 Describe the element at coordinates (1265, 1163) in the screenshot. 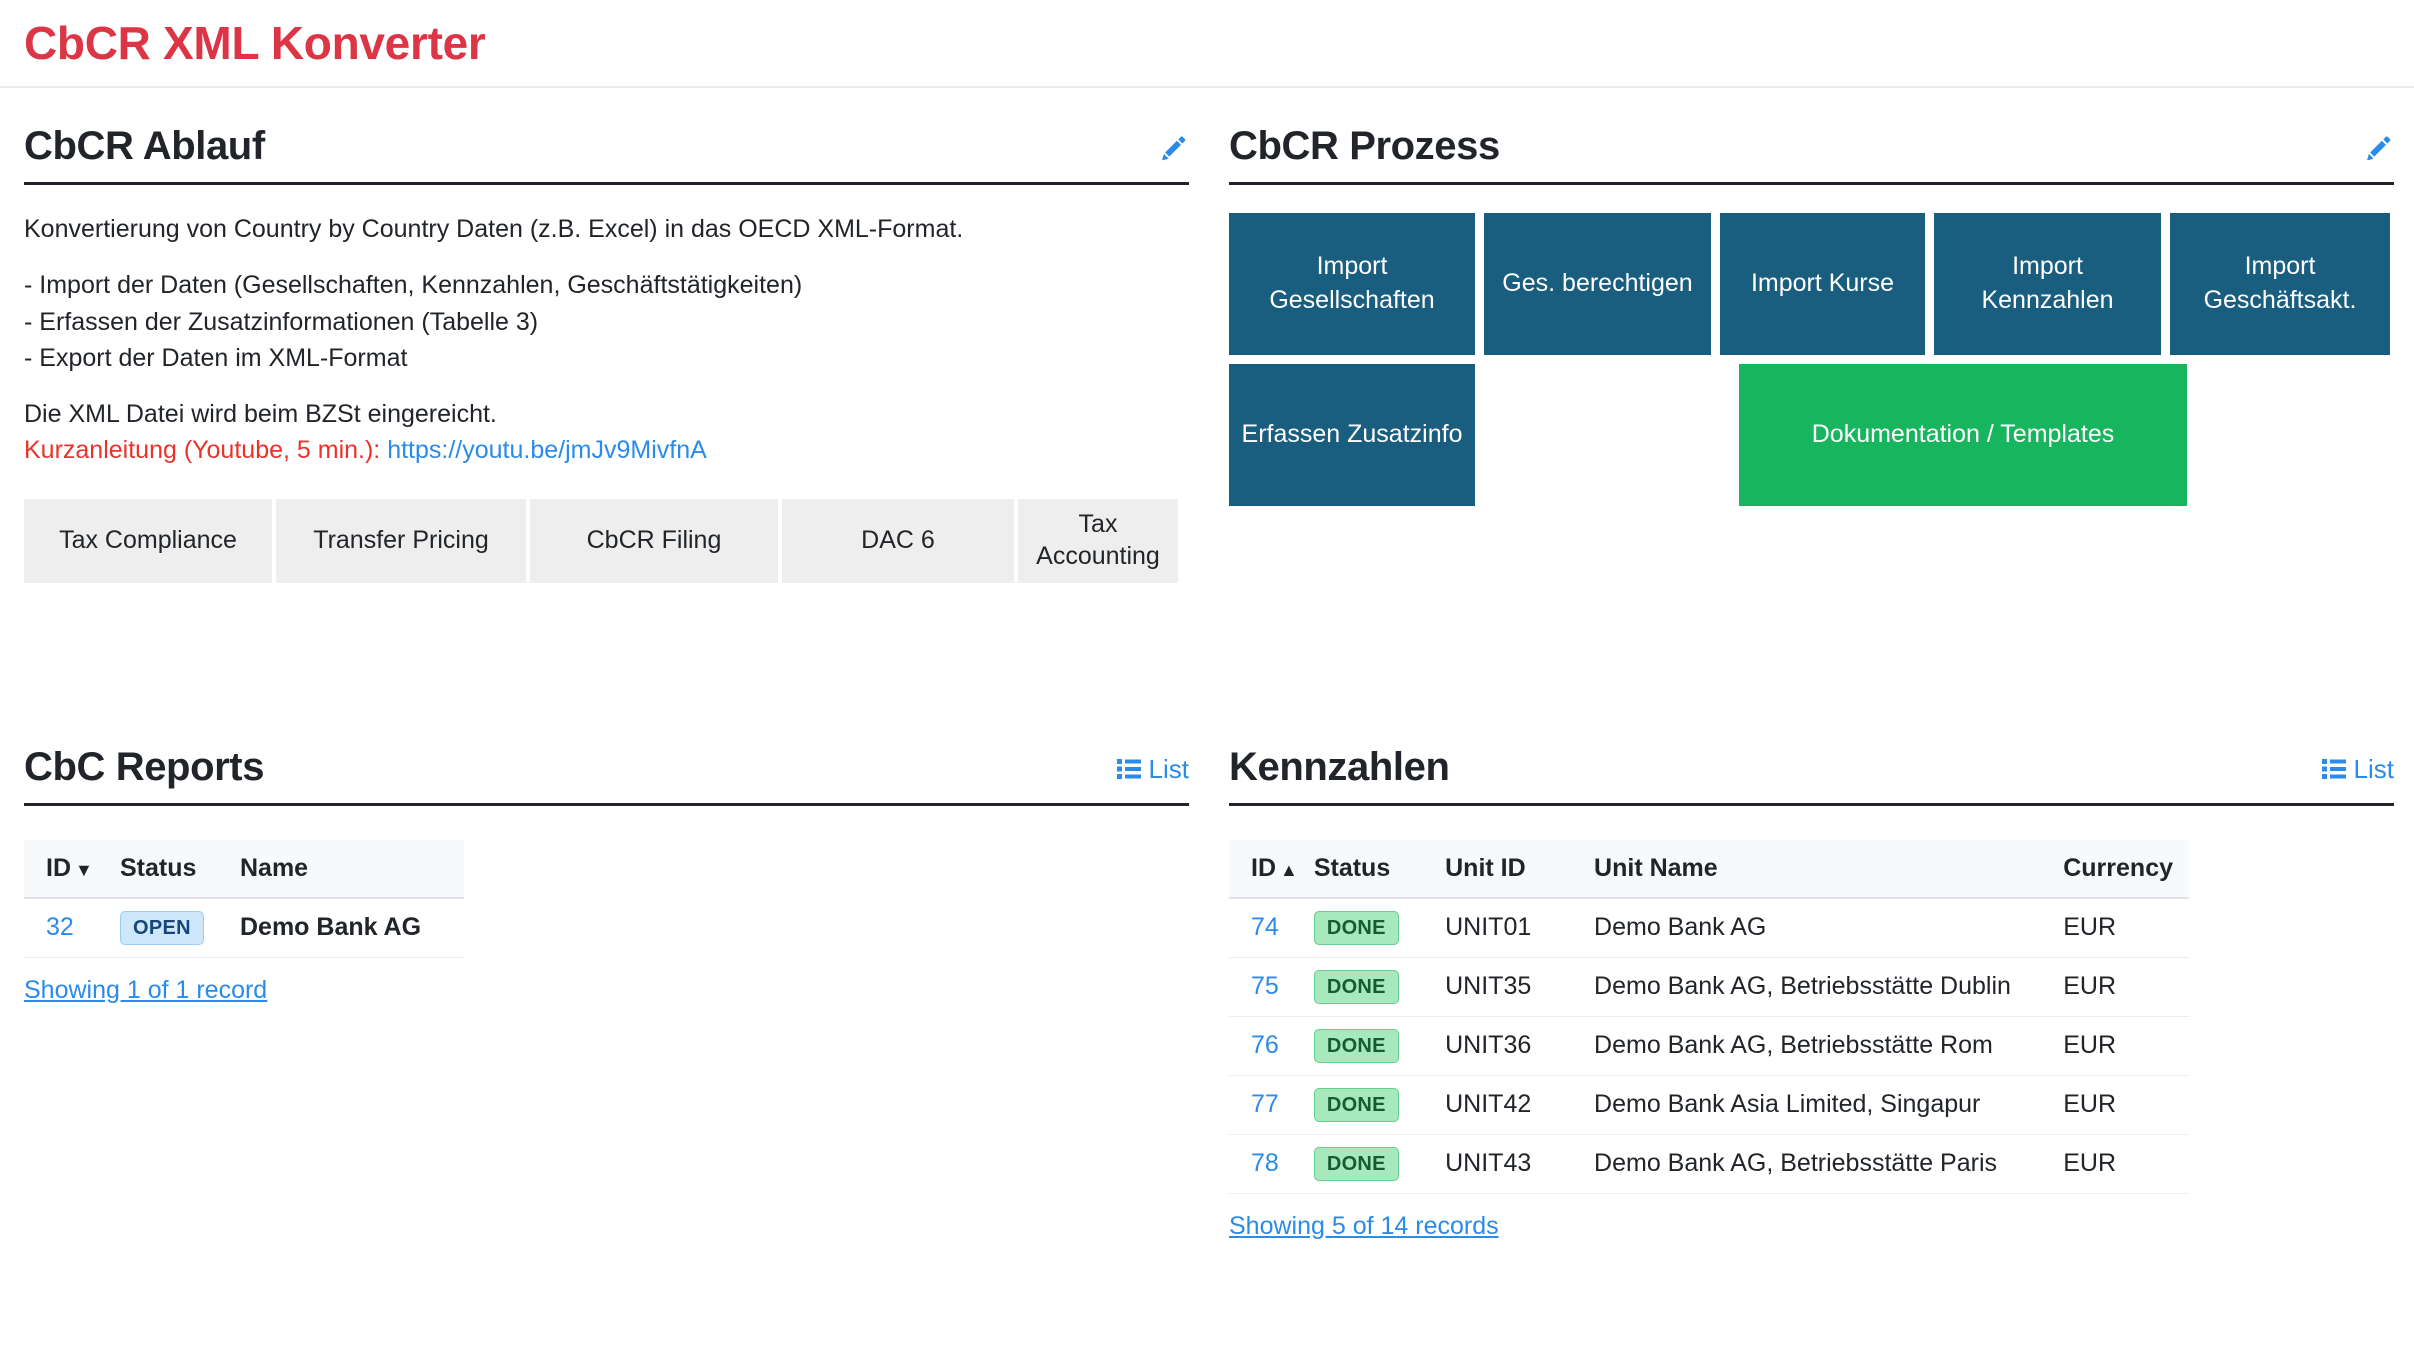

I see `kennzahl-id-link: 78` at that location.